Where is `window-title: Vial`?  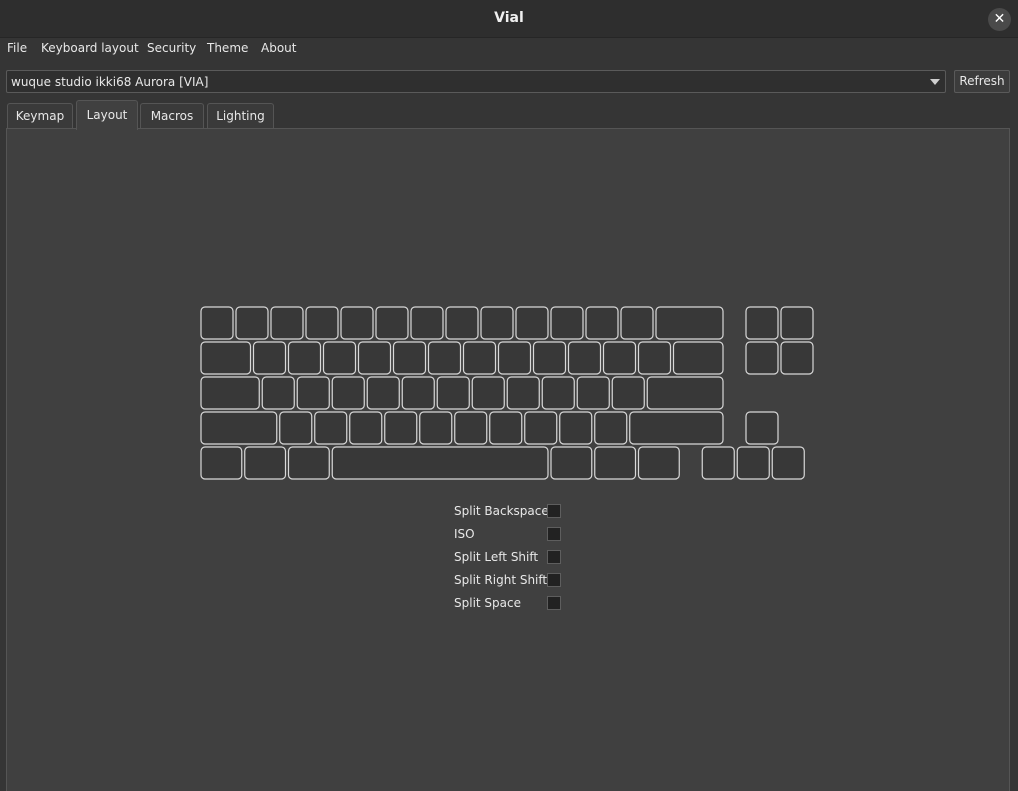
window-title: Vial is located at coordinates (509, 18).